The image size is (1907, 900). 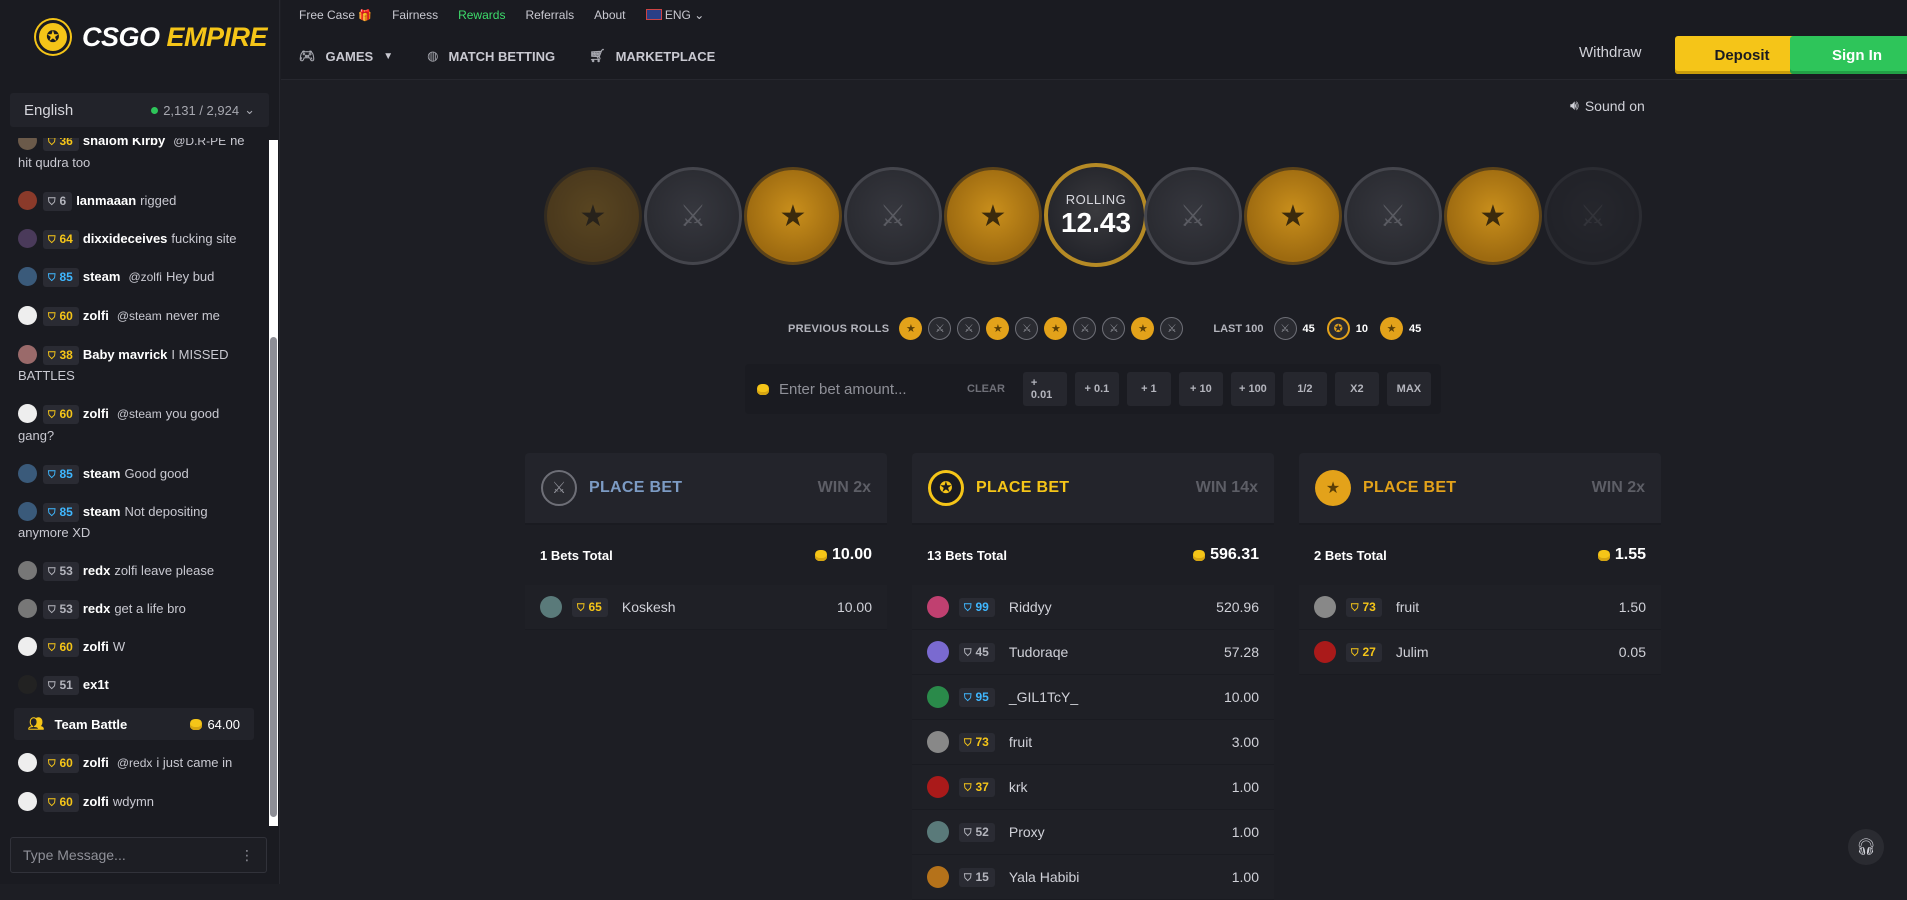 What do you see at coordinates (199, 145) in the screenshot?
I see `chat-mention: @D.R-PE` at bounding box center [199, 145].